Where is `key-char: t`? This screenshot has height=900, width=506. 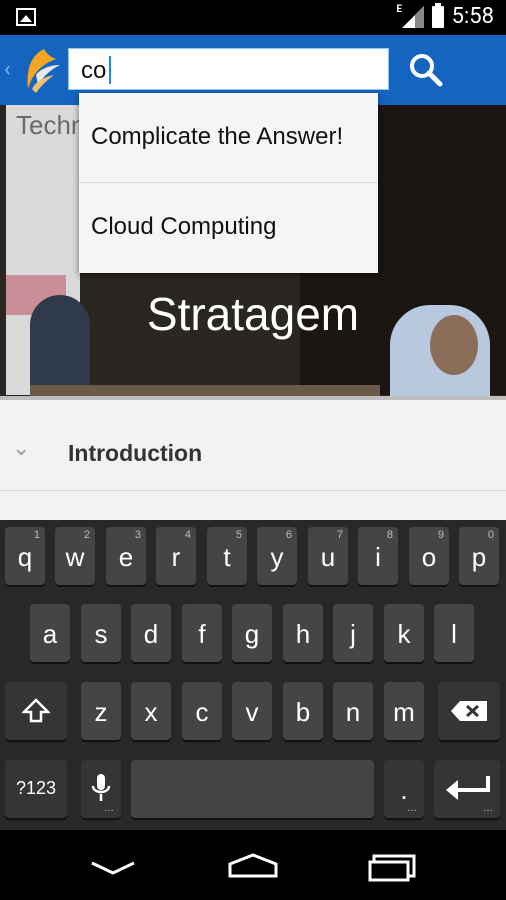
key-char: t is located at coordinates (227, 557).